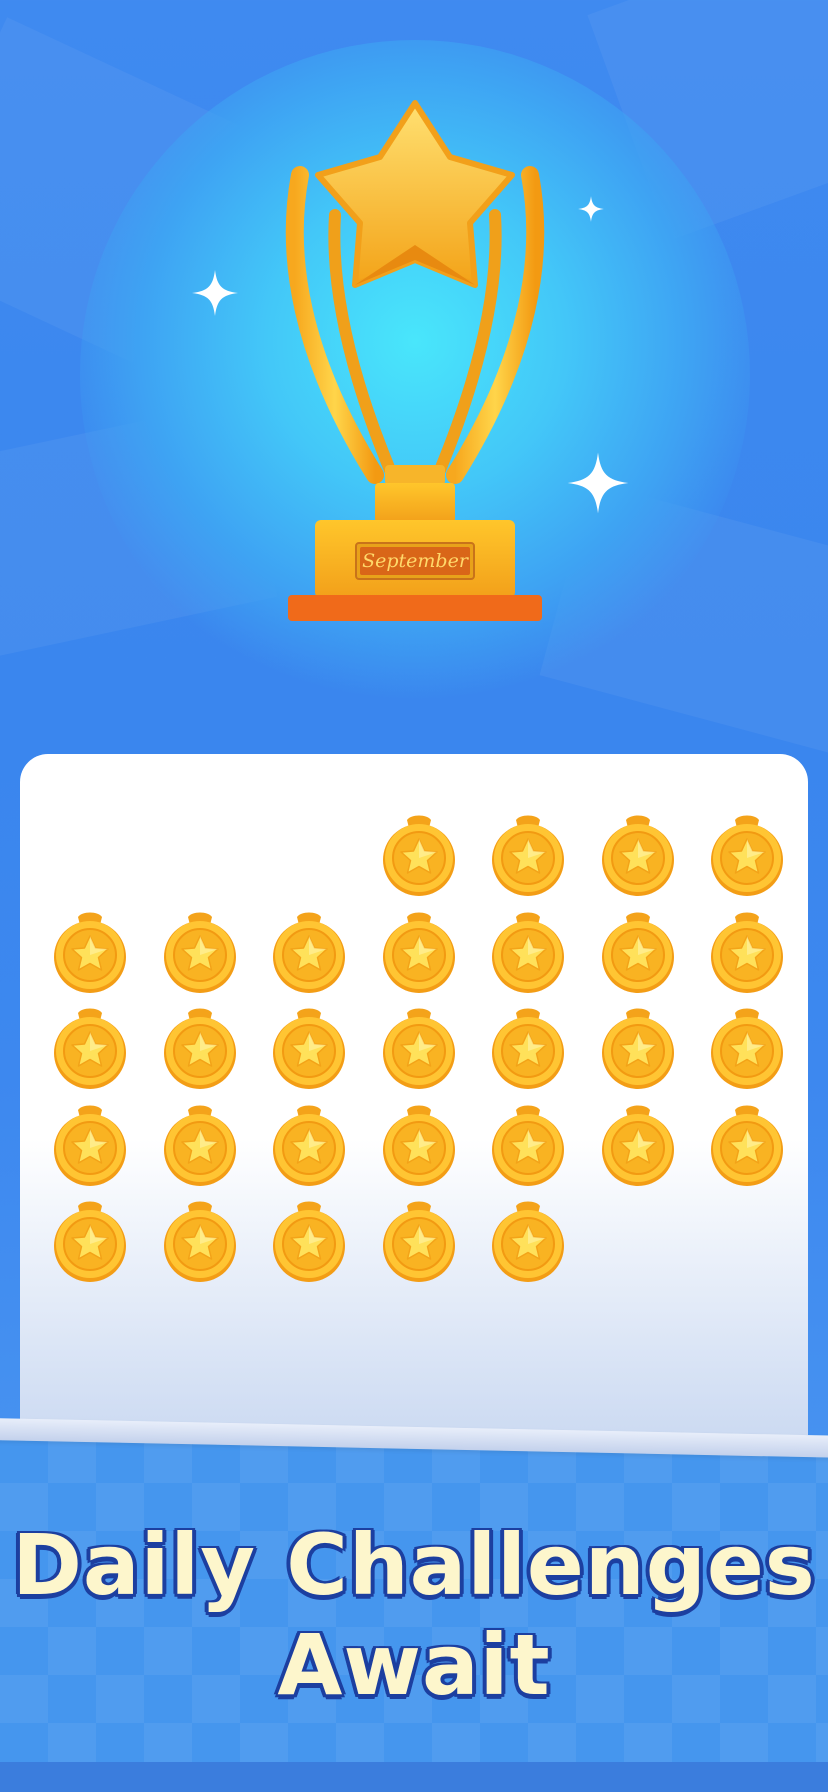 This screenshot has width=828, height=1792. Describe the element at coordinates (415, 360) in the screenshot. I see `trophy-icon: September` at that location.